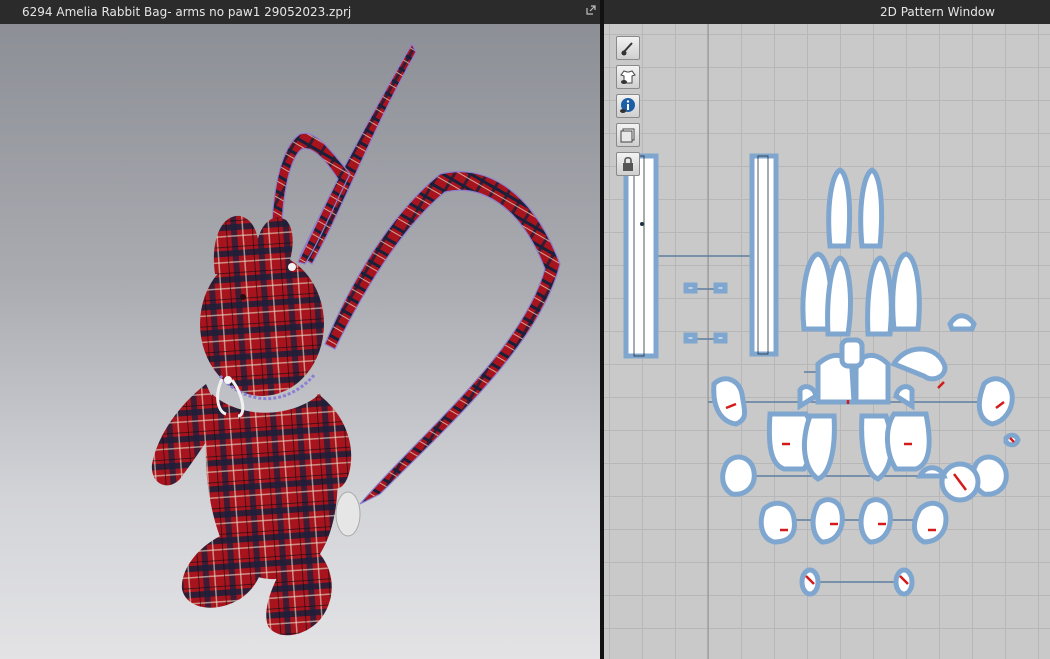 The width and height of the screenshot is (1050, 659). Describe the element at coordinates (818, 12) in the screenshot. I see `2d-window-title-bar: 2D Pattern Window` at that location.